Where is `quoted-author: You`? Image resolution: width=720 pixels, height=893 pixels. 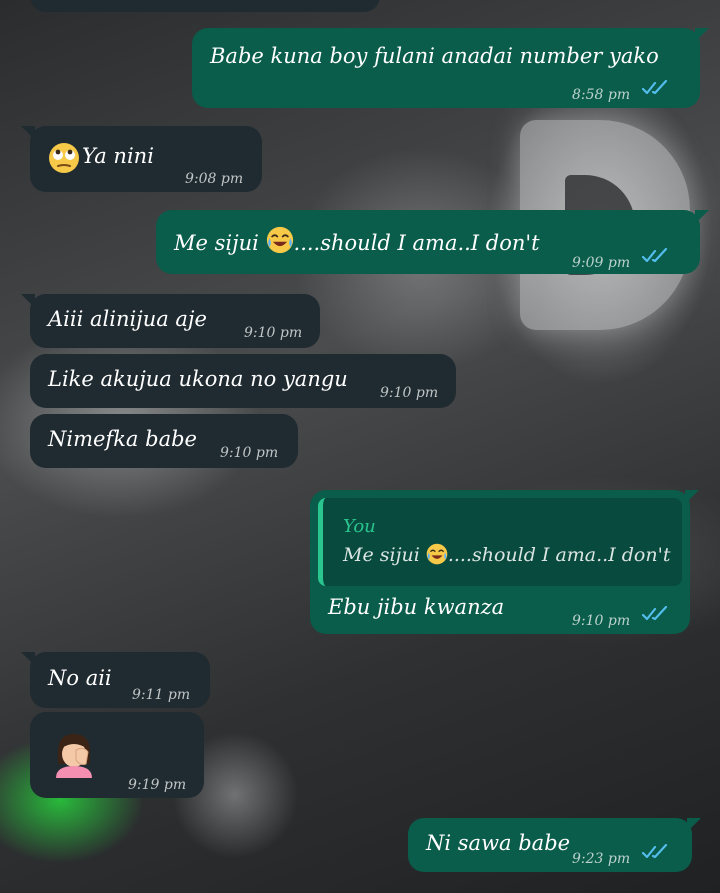 quoted-author: You is located at coordinates (359, 526).